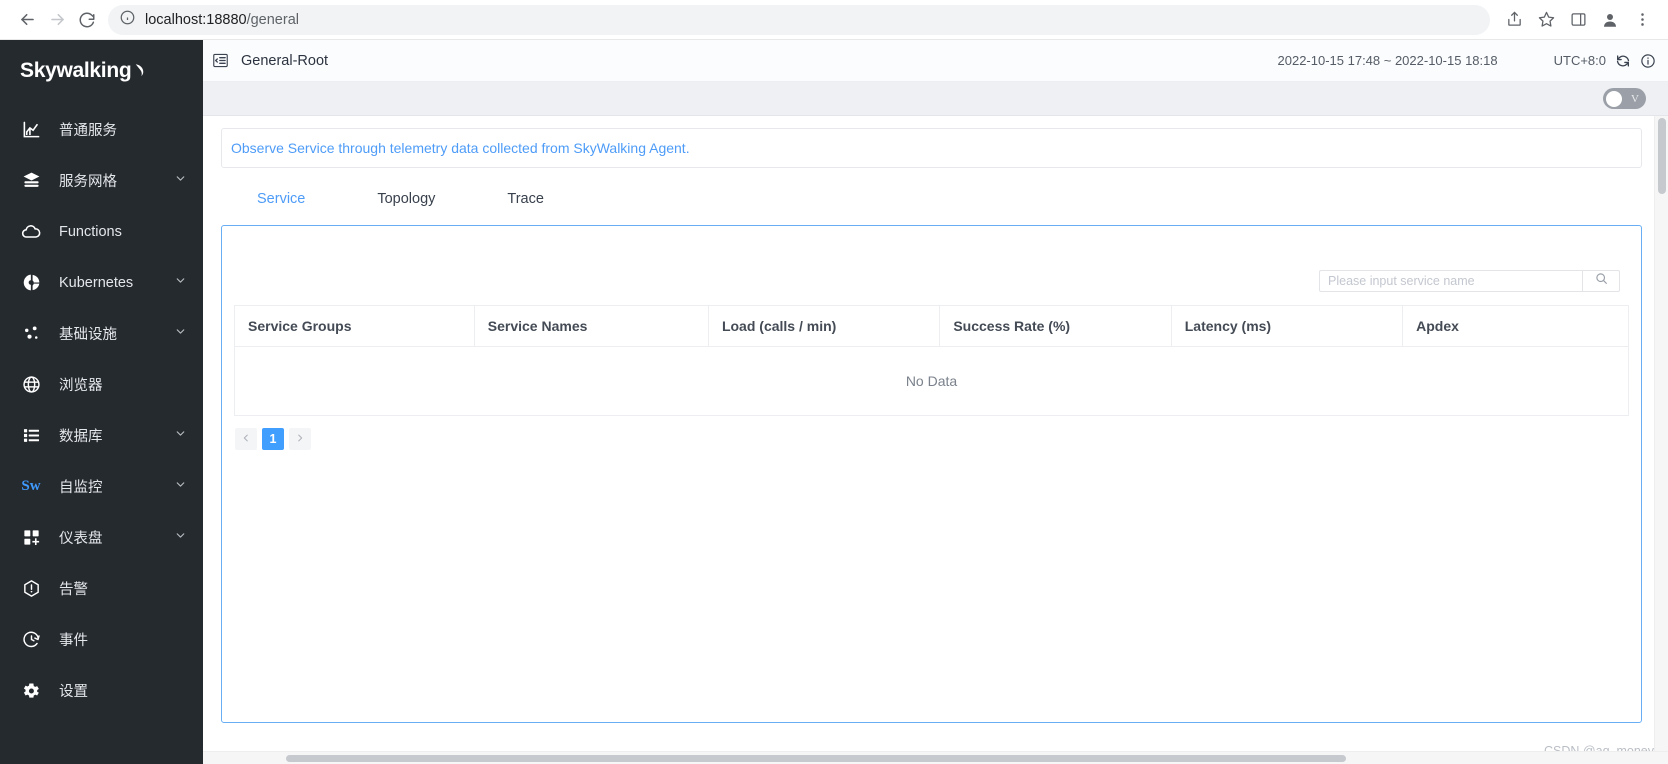  I want to click on brand-logo: Skywalking, so click(101, 71).